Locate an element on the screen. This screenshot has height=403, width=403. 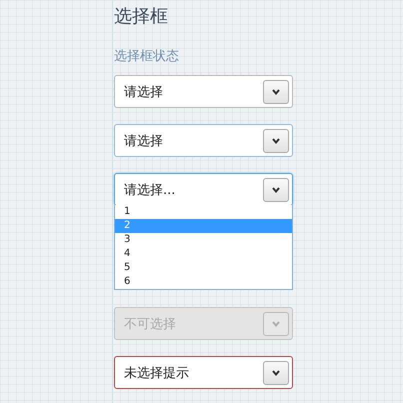
select-field: 未选择提示 is located at coordinates (203, 372).